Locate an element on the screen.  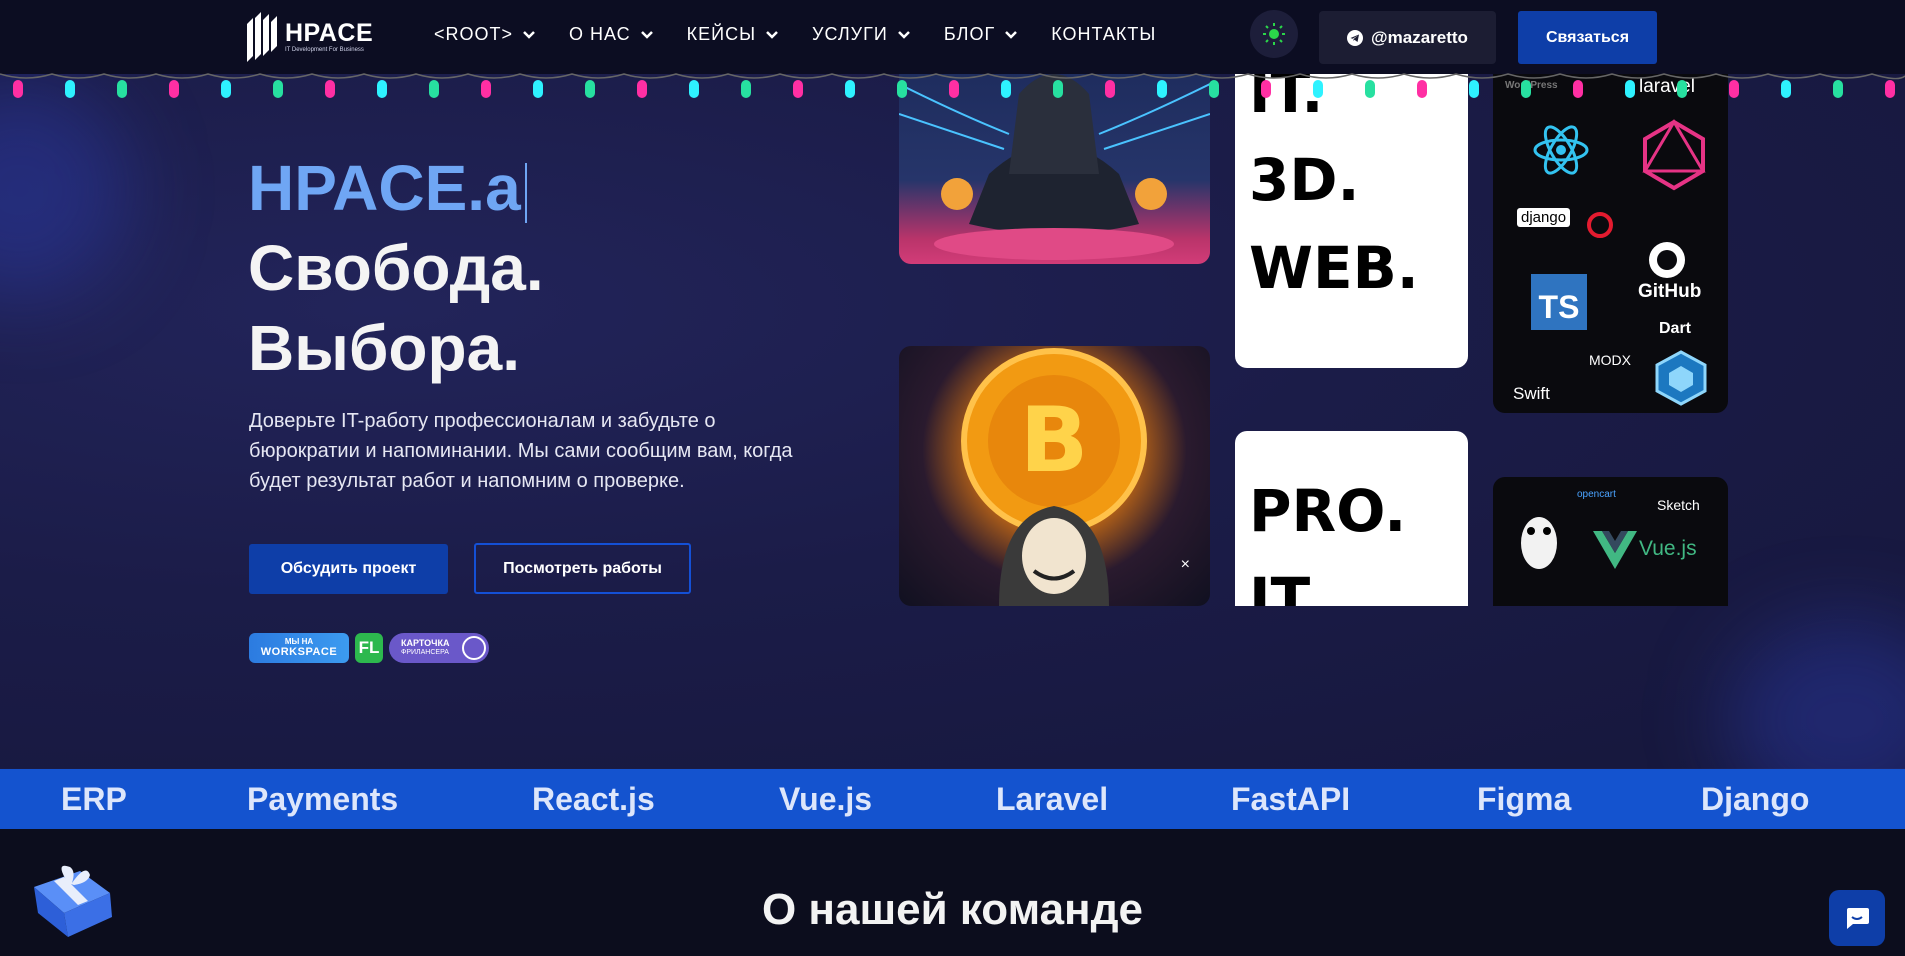
workspace-badge-main: WORKSPACE is located at coordinates (299, 652).